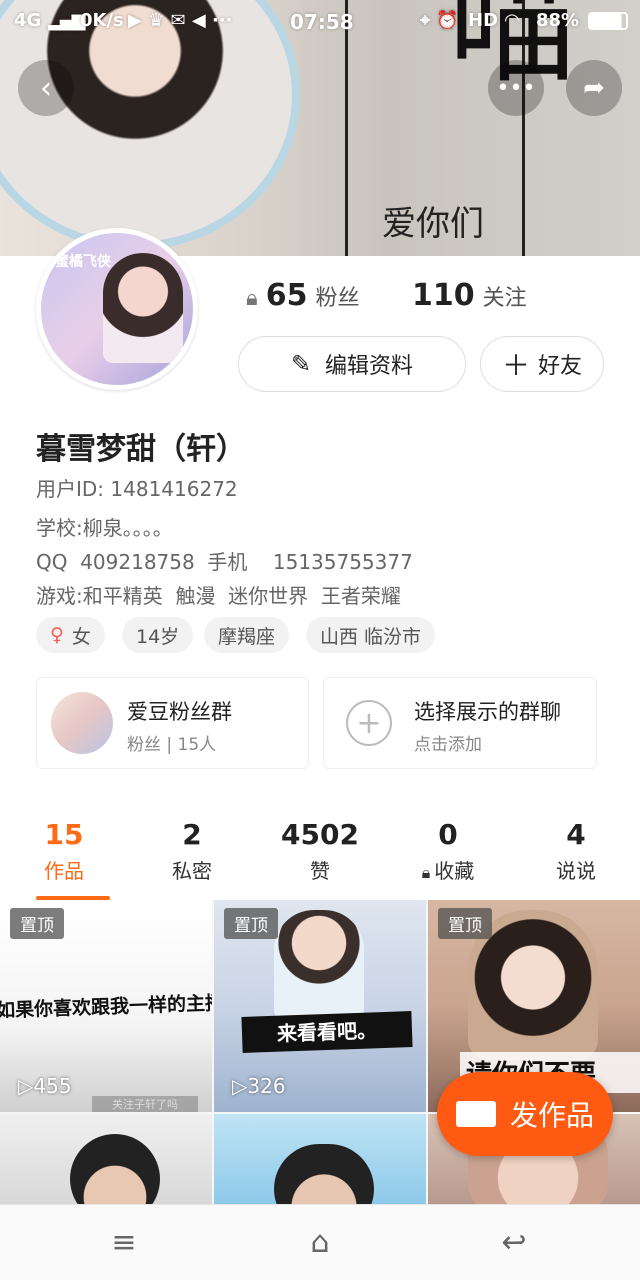 Image resolution: width=640 pixels, height=1280 pixels. What do you see at coordinates (371, 635) in the screenshot?
I see `location-tag: 山西 临汾市` at bounding box center [371, 635].